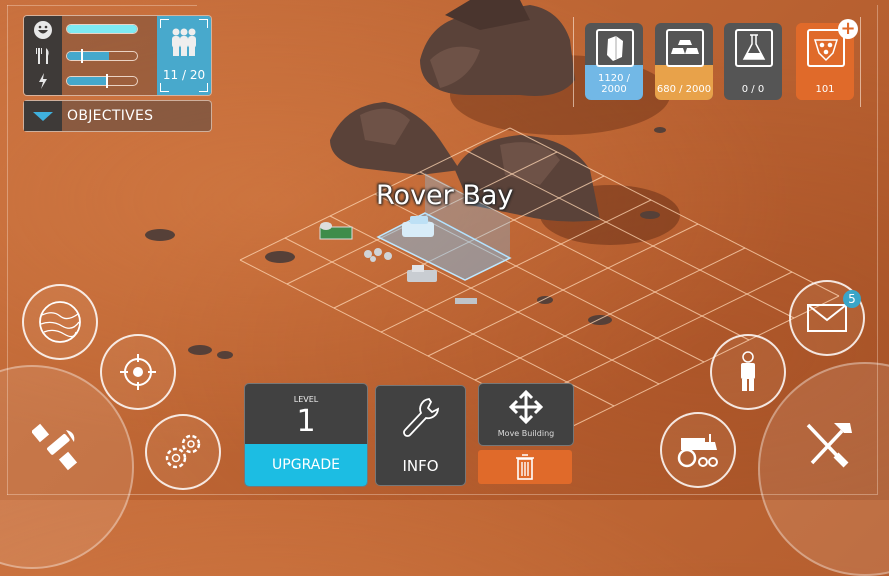  What do you see at coordinates (422, 273) in the screenshot?
I see `factory-building` at bounding box center [422, 273].